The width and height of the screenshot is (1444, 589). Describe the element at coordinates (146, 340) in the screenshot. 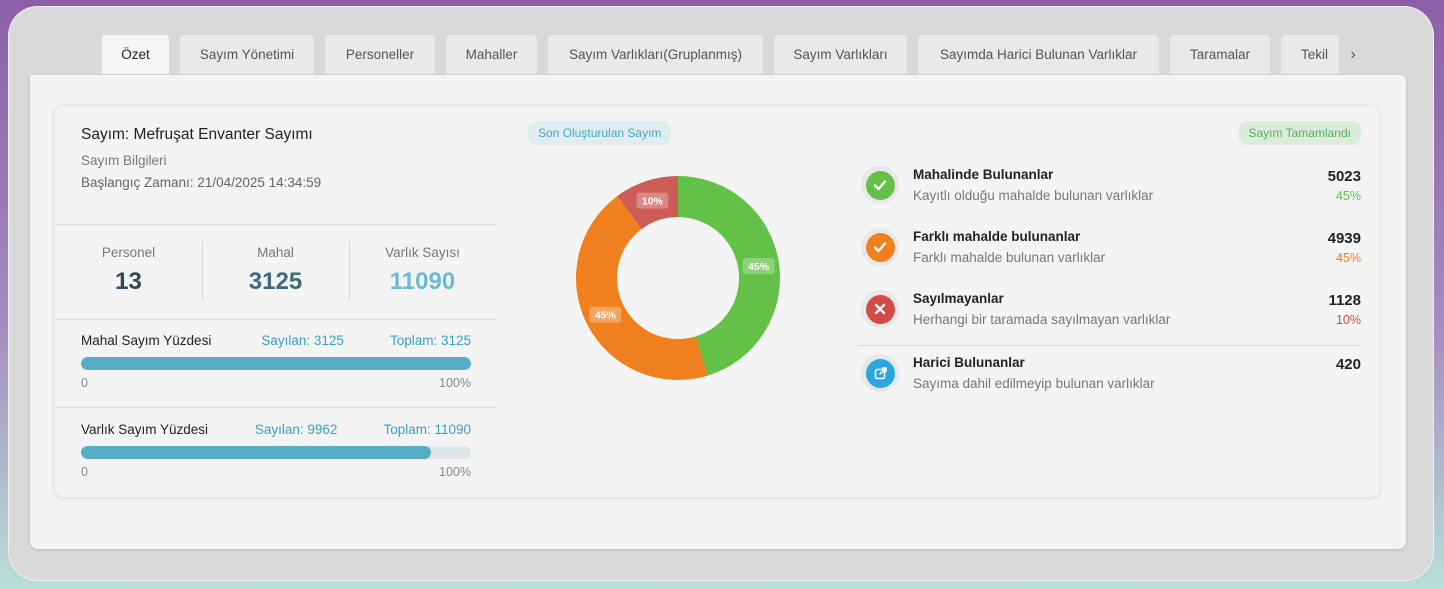

I see `progress-title: Mahal Sayım Yüzdesi` at that location.